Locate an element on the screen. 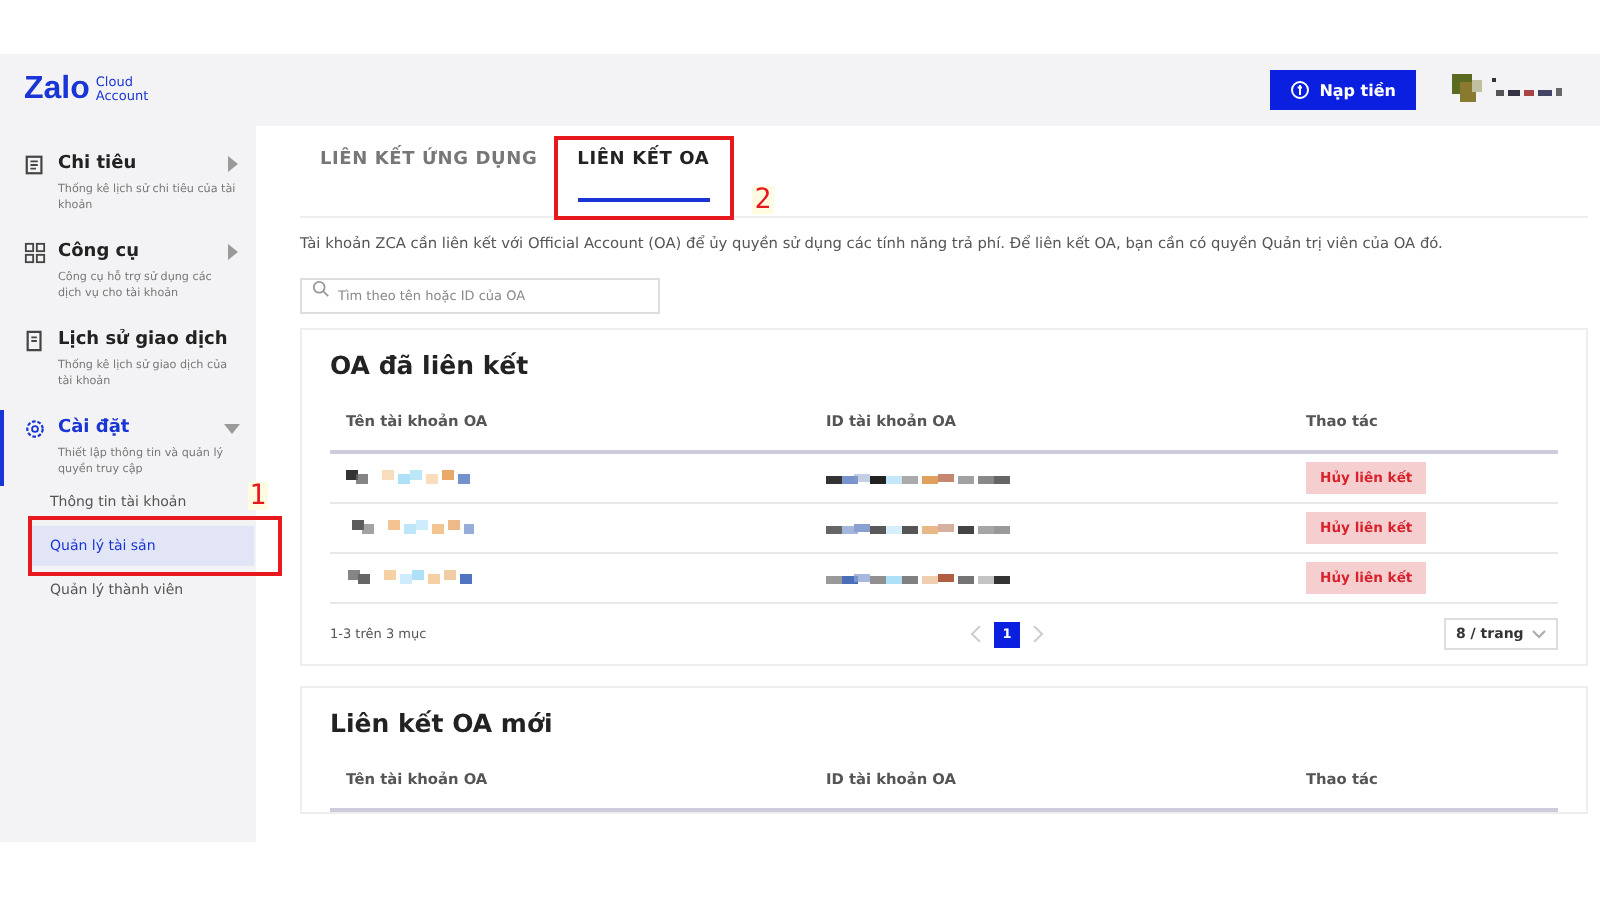 Image resolution: width=1600 pixels, height=900 pixels. receipt-icon is located at coordinates (35, 340).